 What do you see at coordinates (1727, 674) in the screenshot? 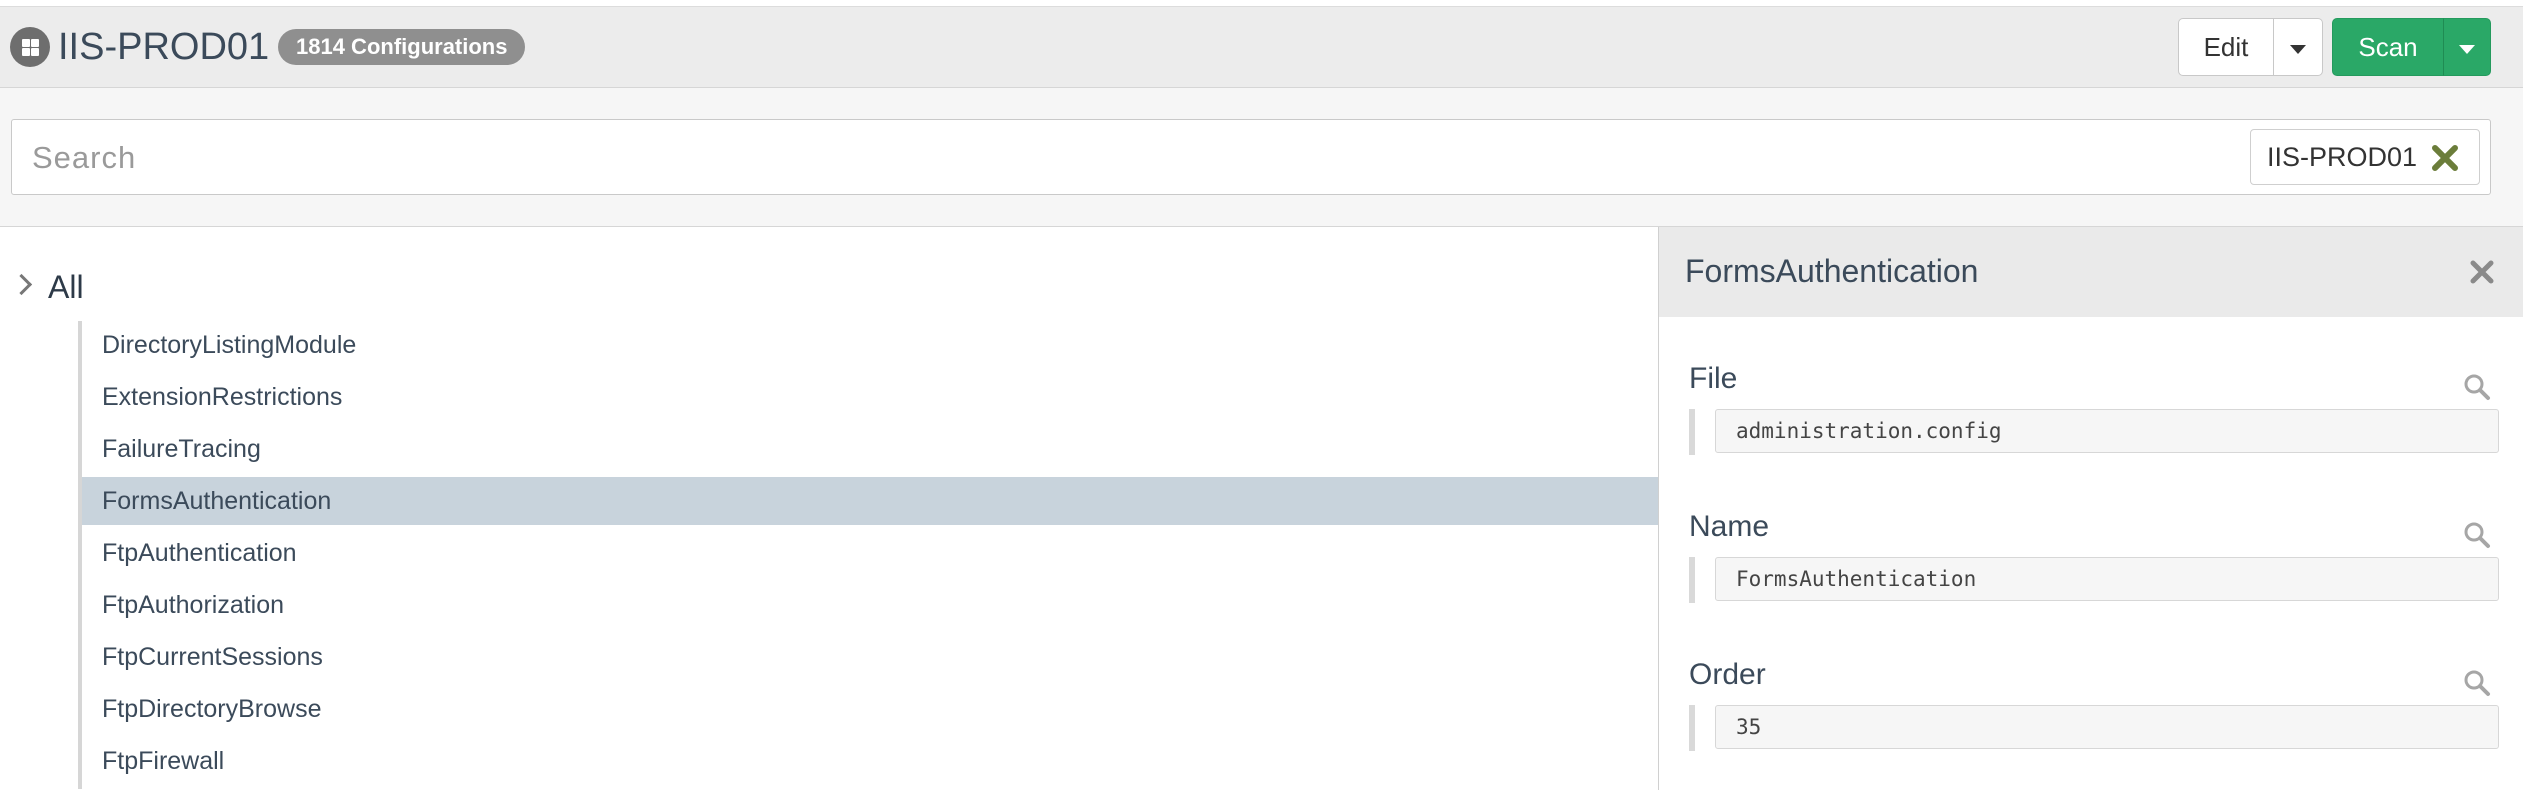
I see `field-label: Order` at bounding box center [1727, 674].